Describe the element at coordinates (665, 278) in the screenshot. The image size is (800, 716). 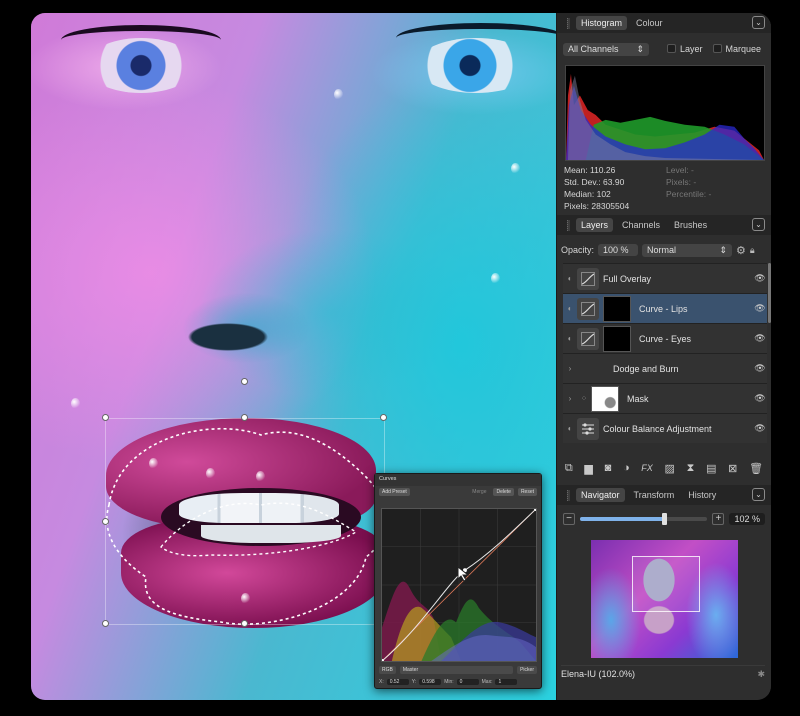
I see `layer-row: ◐ Full Overlay 👁︎` at that location.